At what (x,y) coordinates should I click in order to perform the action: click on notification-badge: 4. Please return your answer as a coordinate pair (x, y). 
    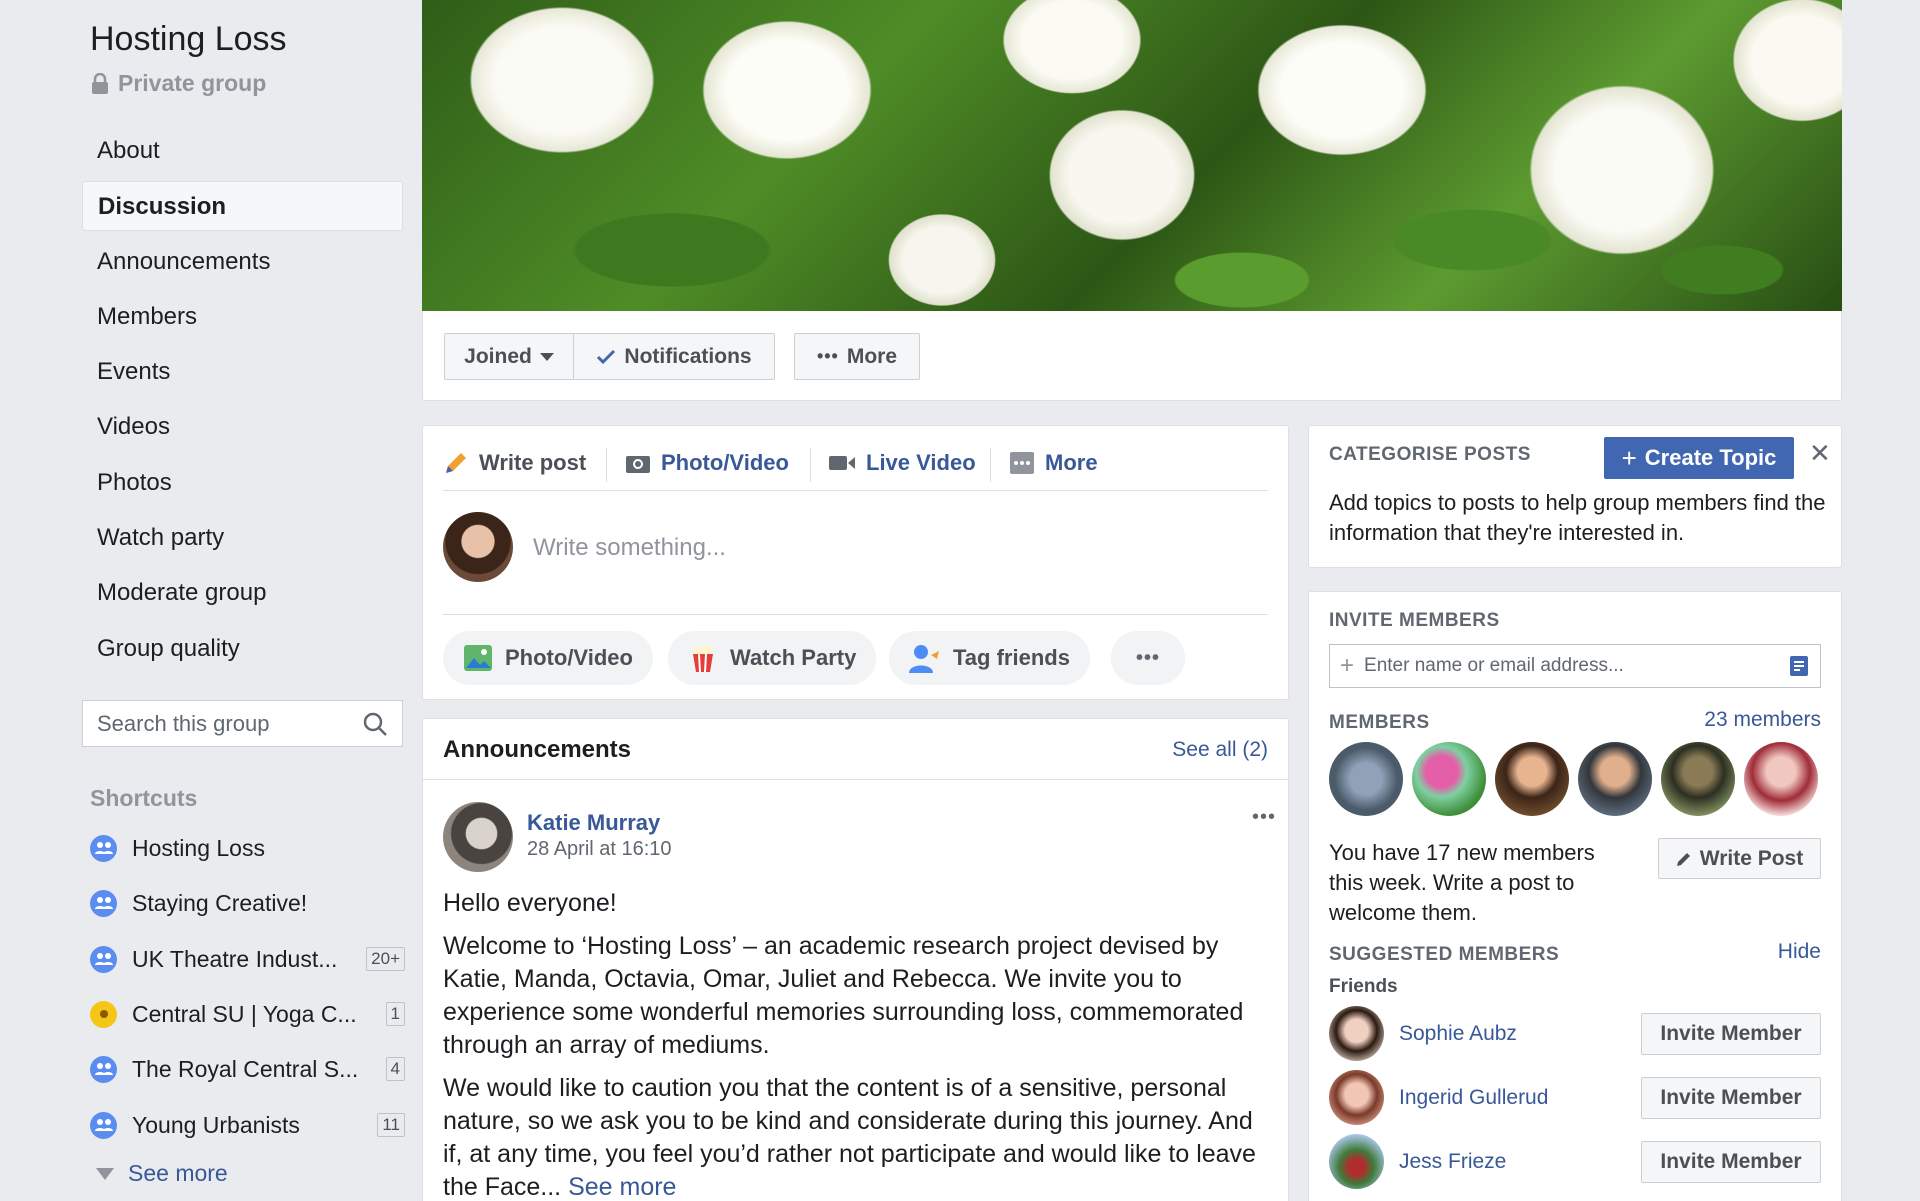
    Looking at the image, I should click on (395, 1069).